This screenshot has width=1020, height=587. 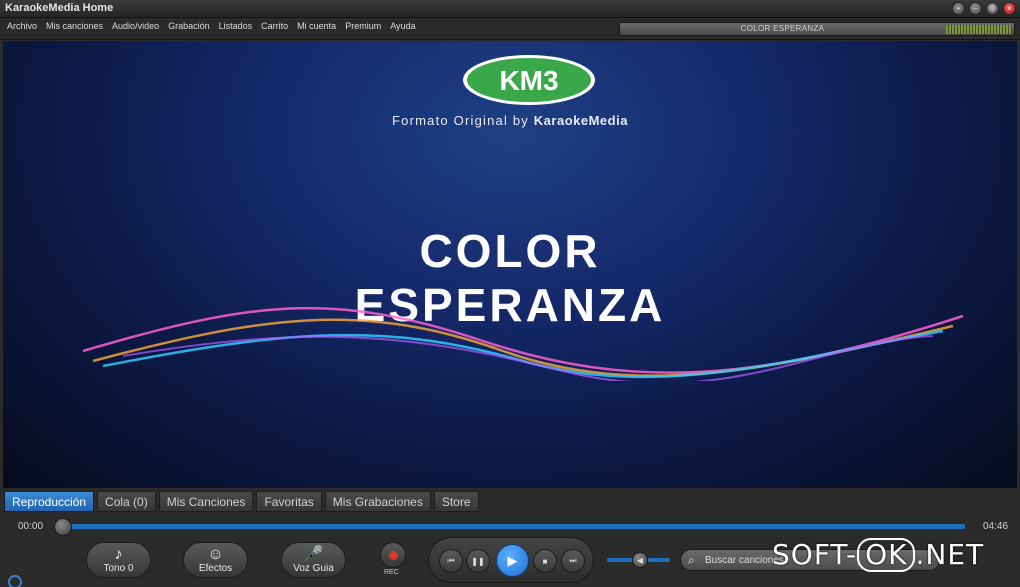 What do you see at coordinates (640, 560) in the screenshot?
I see `volume-speaker-icon: ◀` at bounding box center [640, 560].